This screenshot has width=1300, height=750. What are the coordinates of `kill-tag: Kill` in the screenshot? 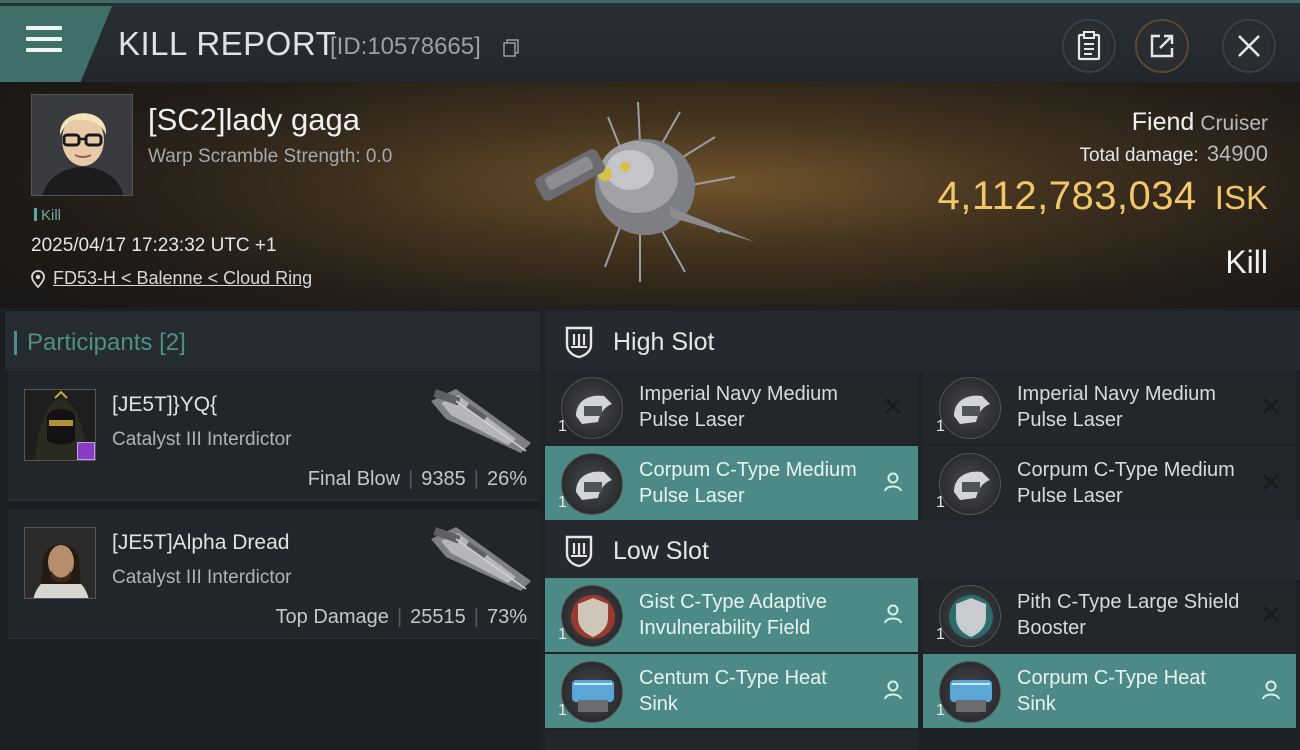 It's located at (47, 215).